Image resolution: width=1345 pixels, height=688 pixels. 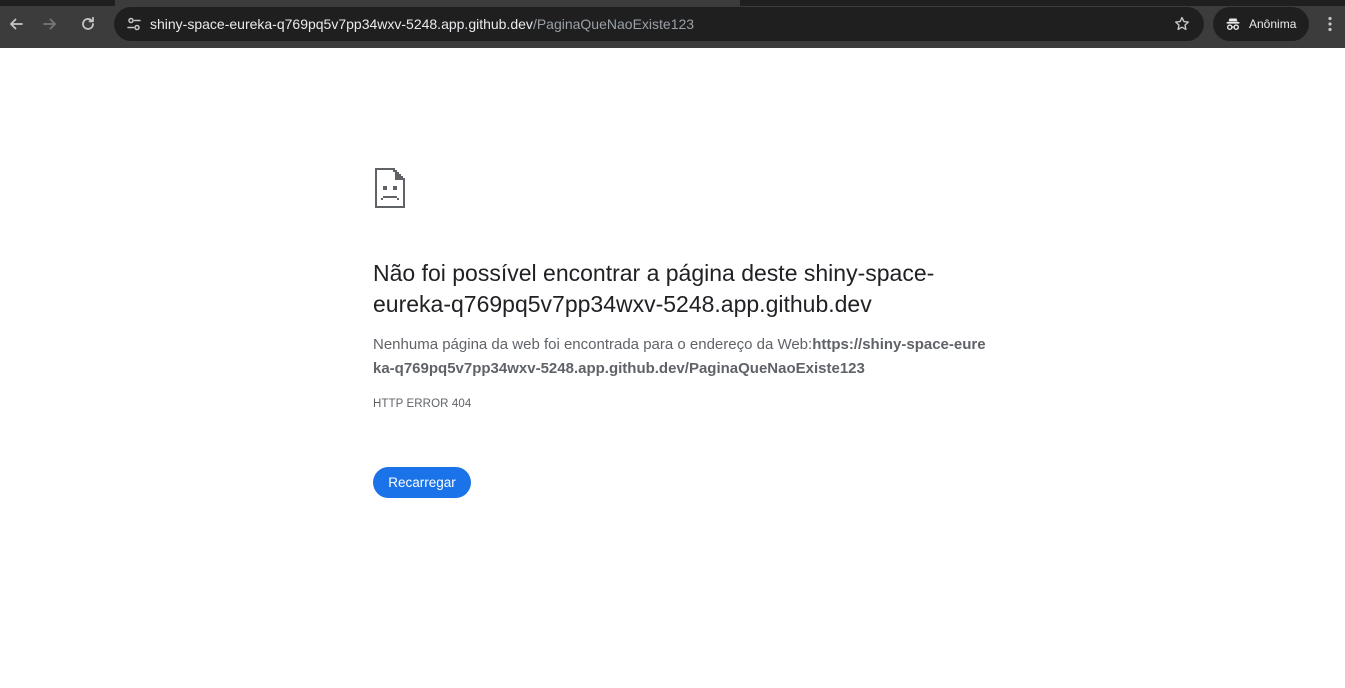 I want to click on star-icon, so click(x=1182, y=23).